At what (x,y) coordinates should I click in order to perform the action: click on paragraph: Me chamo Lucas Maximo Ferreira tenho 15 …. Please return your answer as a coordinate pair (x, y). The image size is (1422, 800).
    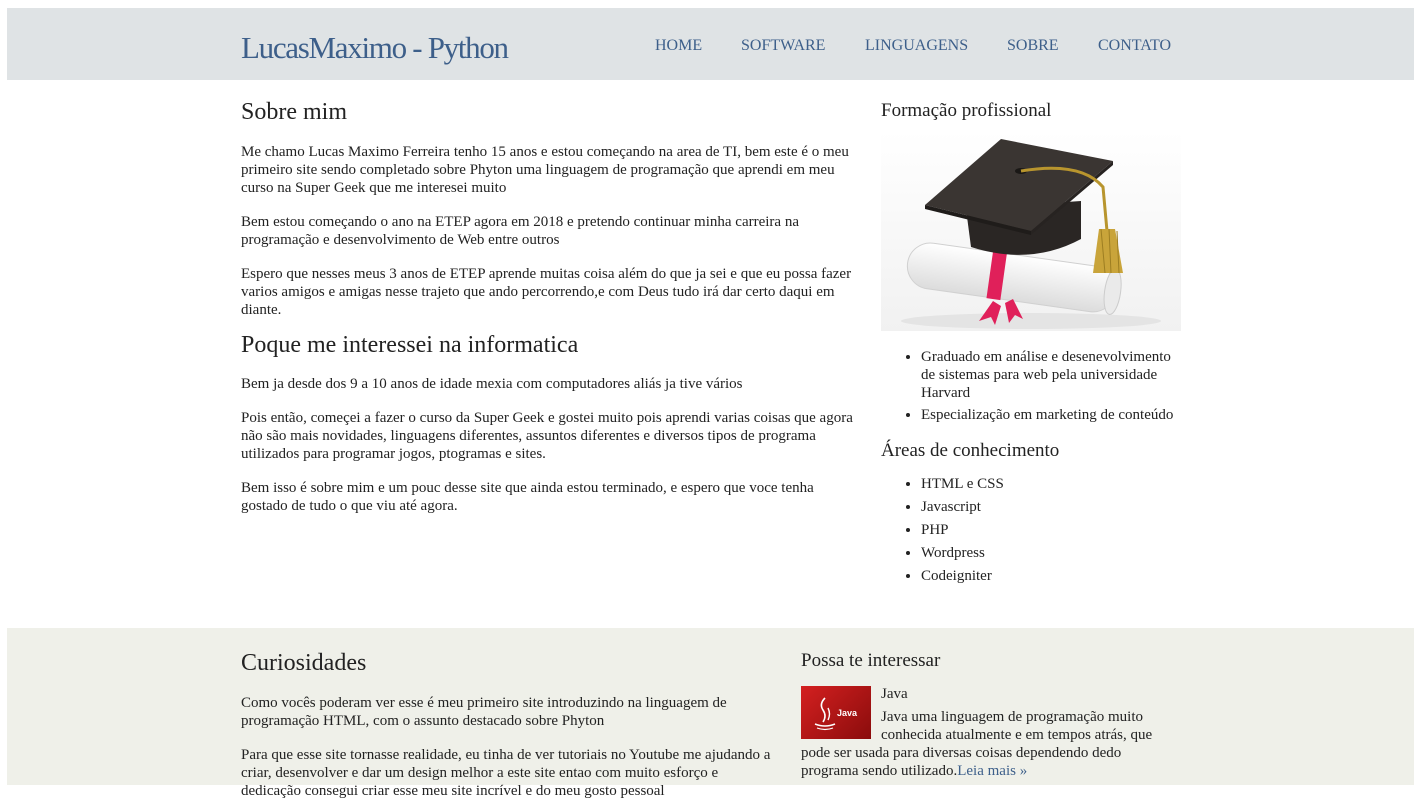
    Looking at the image, I should click on (545, 170).